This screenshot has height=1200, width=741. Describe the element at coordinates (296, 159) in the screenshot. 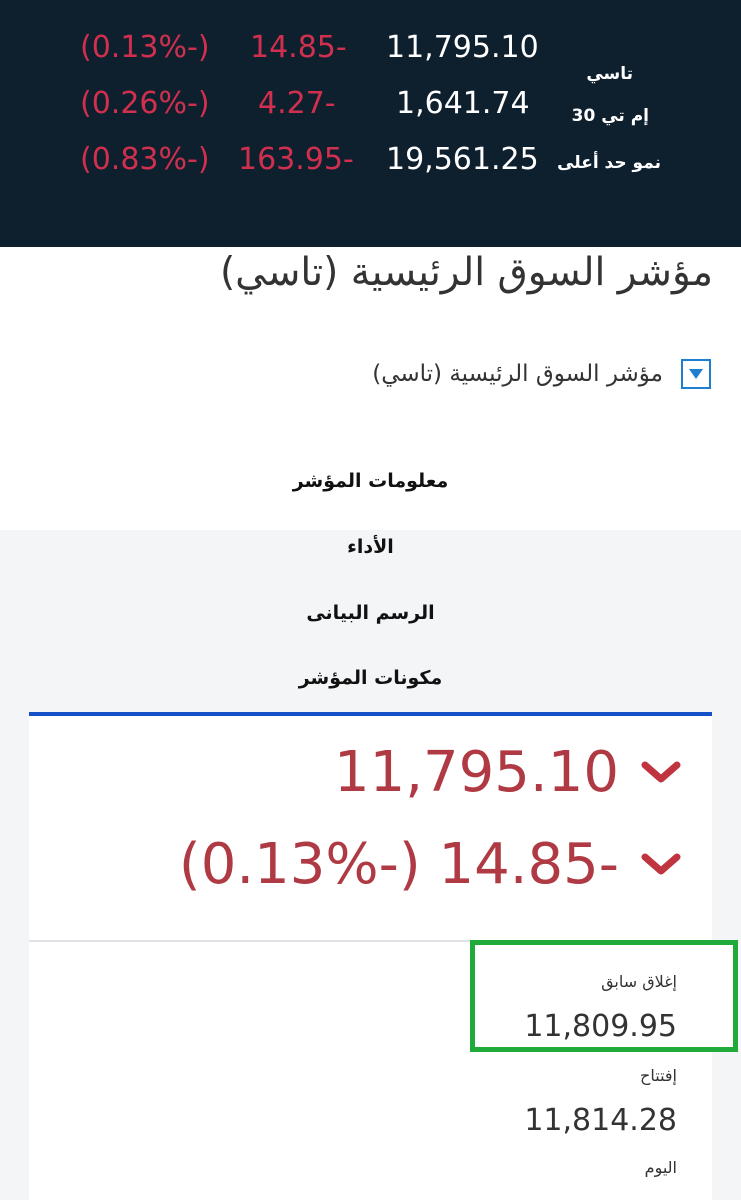

I see `ticker-change: 163.95-` at that location.